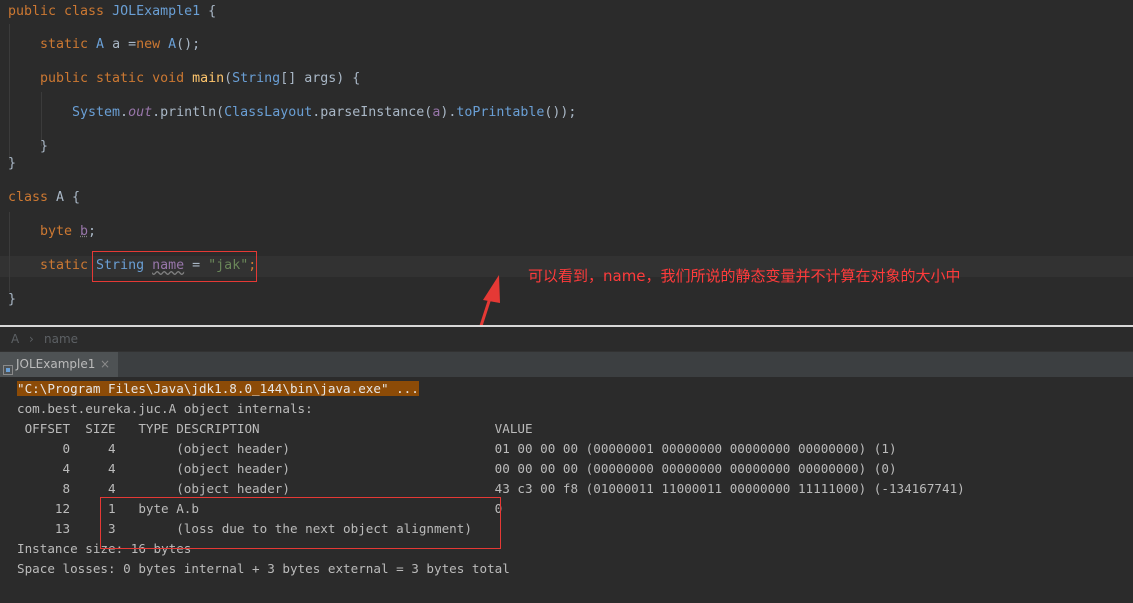  What do you see at coordinates (165, 408) in the screenshot?
I see `console-header: com.best.eureka.juc.A object internals:` at bounding box center [165, 408].